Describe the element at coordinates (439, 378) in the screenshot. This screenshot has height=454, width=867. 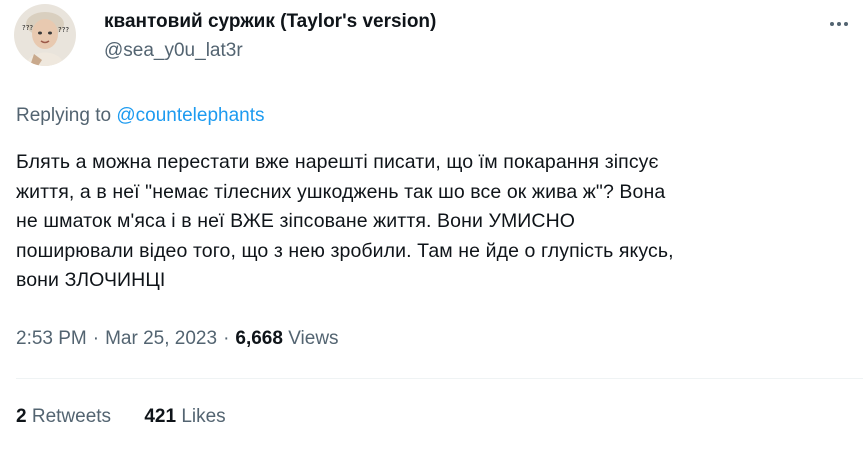
I see `divider` at that location.